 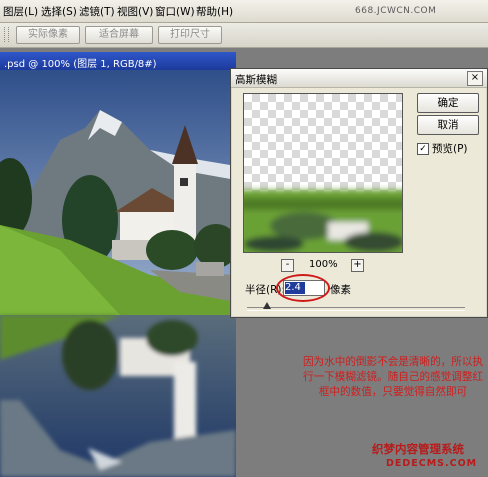 I want to click on preview-toggle: ✓ 预览(P), so click(x=442, y=148).